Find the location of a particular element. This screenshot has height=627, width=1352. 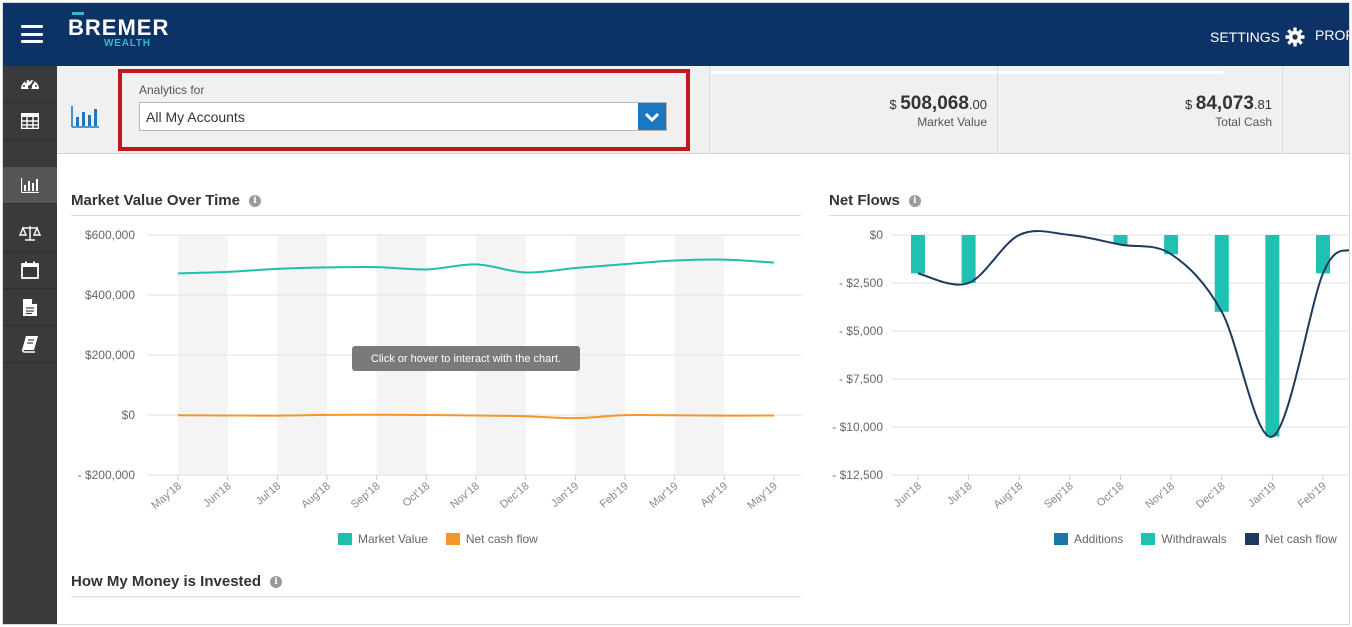

chevron-down-icon is located at coordinates (652, 116).